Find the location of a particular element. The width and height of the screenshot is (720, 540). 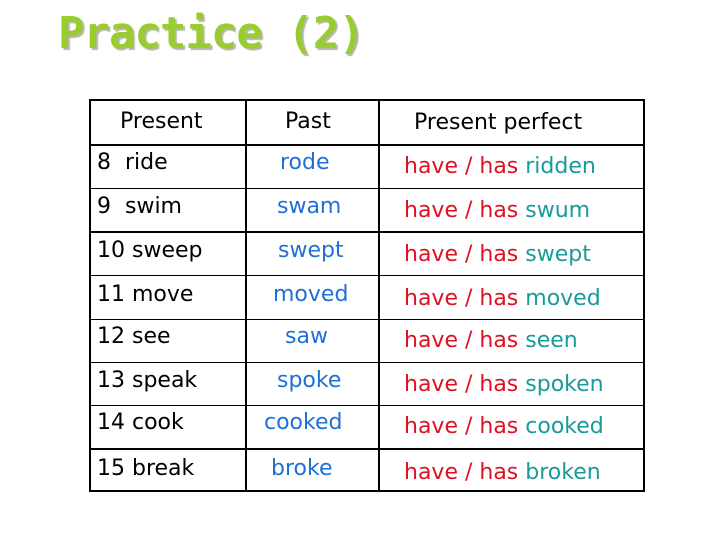

present-perfect-cell: have / has ridden is located at coordinates (500, 167).